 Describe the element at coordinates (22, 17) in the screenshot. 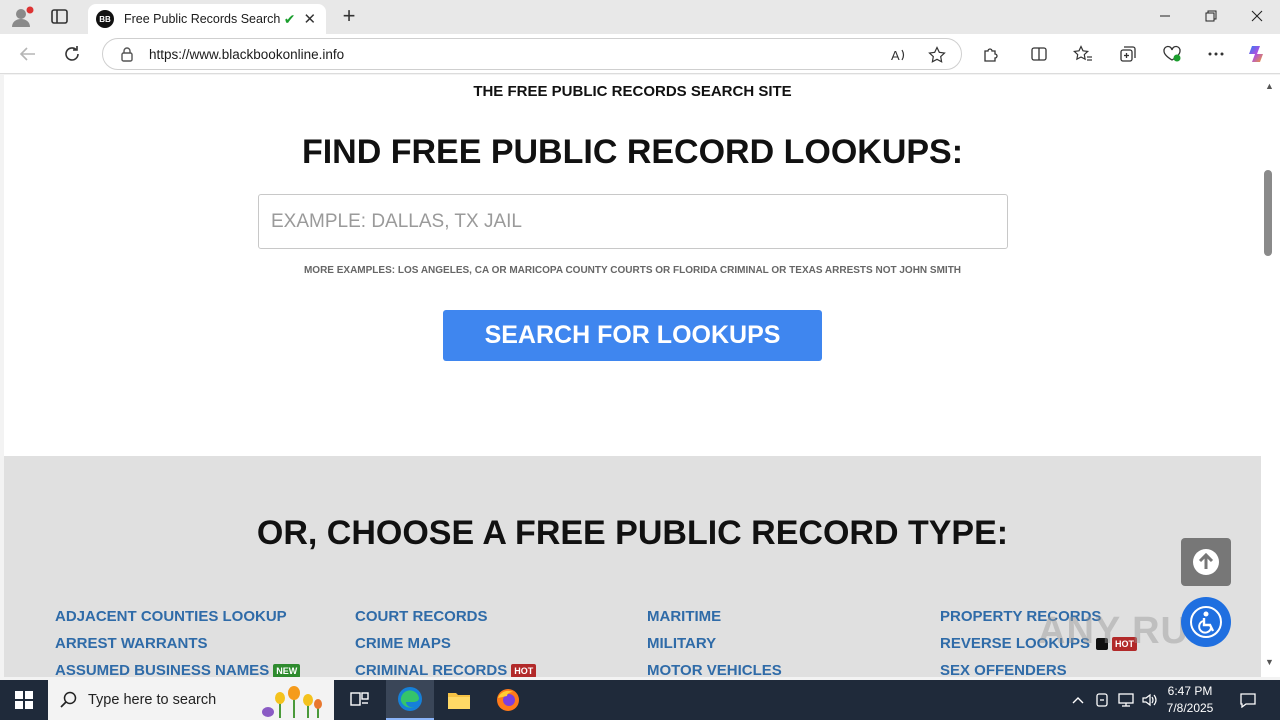

I see `profile-icon` at that location.